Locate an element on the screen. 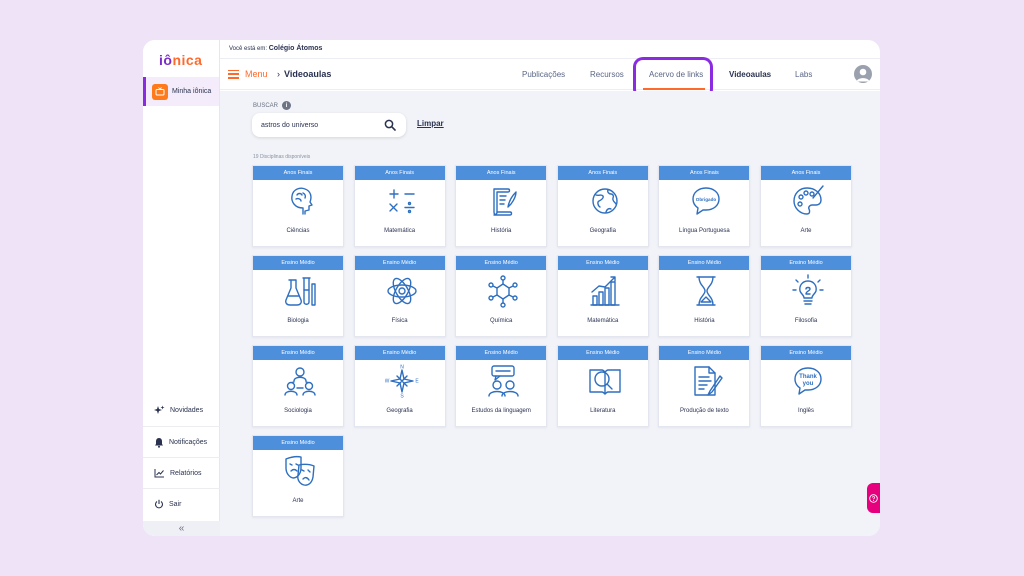  clear-search-link: Limpar is located at coordinates (430, 123).